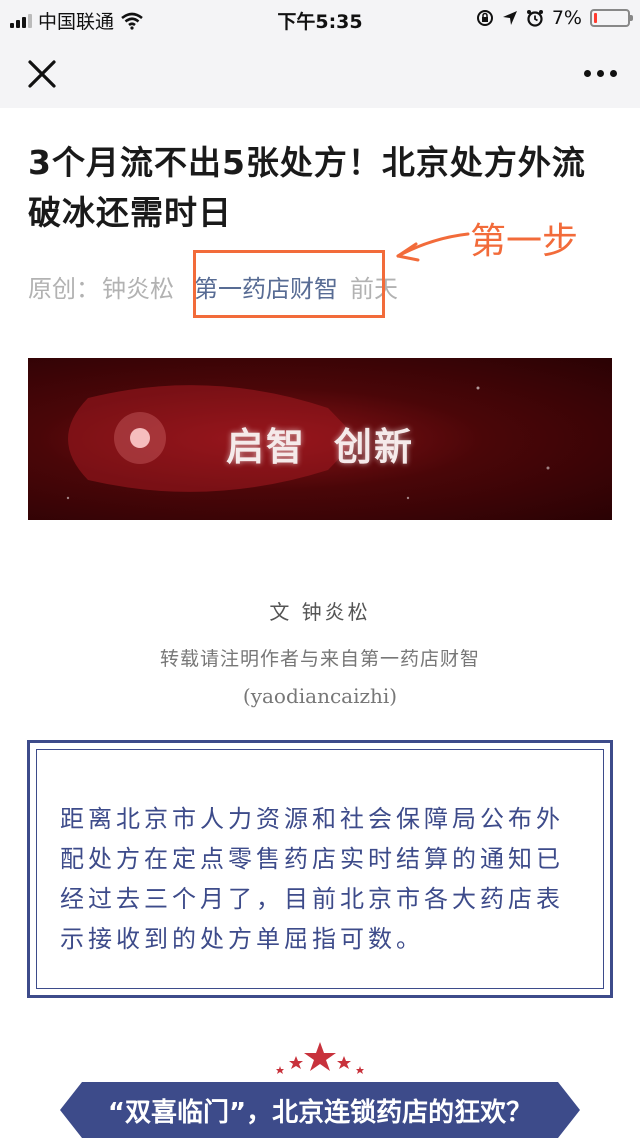 This screenshot has width=640, height=1138. What do you see at coordinates (484, 18) in the screenshot?
I see `orientation-lock-icon` at bounding box center [484, 18].